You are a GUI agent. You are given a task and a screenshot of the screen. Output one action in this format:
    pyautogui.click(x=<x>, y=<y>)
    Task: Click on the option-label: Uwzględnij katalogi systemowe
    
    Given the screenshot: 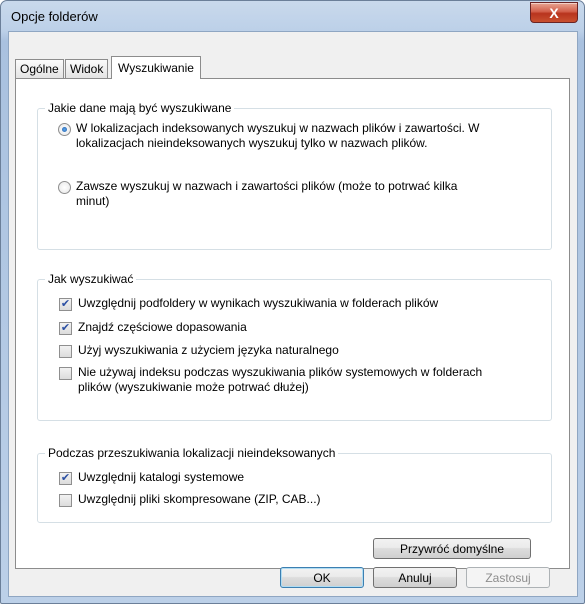 What is the action you would take?
    pyautogui.click(x=161, y=477)
    